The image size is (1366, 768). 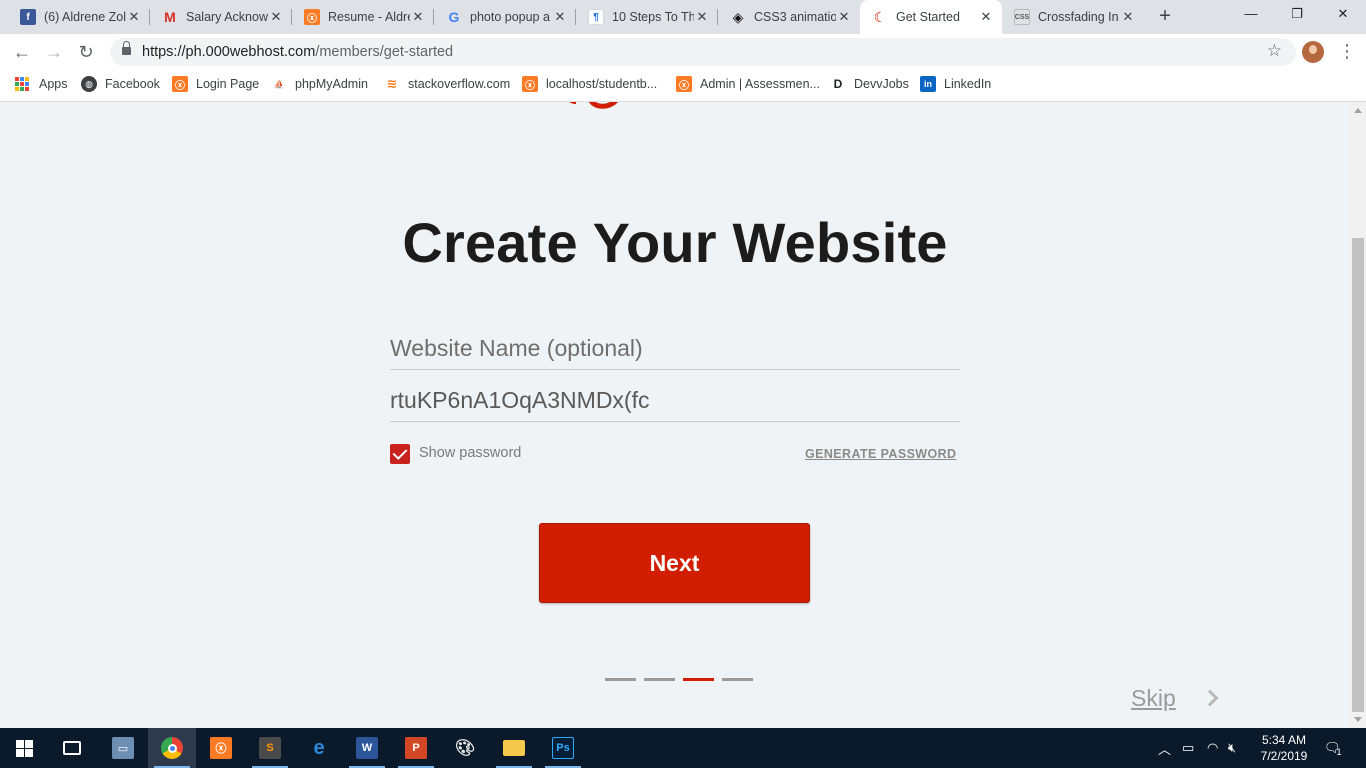 What do you see at coordinates (1188, 748) in the screenshot?
I see `battery-icon: ▭` at bounding box center [1188, 748].